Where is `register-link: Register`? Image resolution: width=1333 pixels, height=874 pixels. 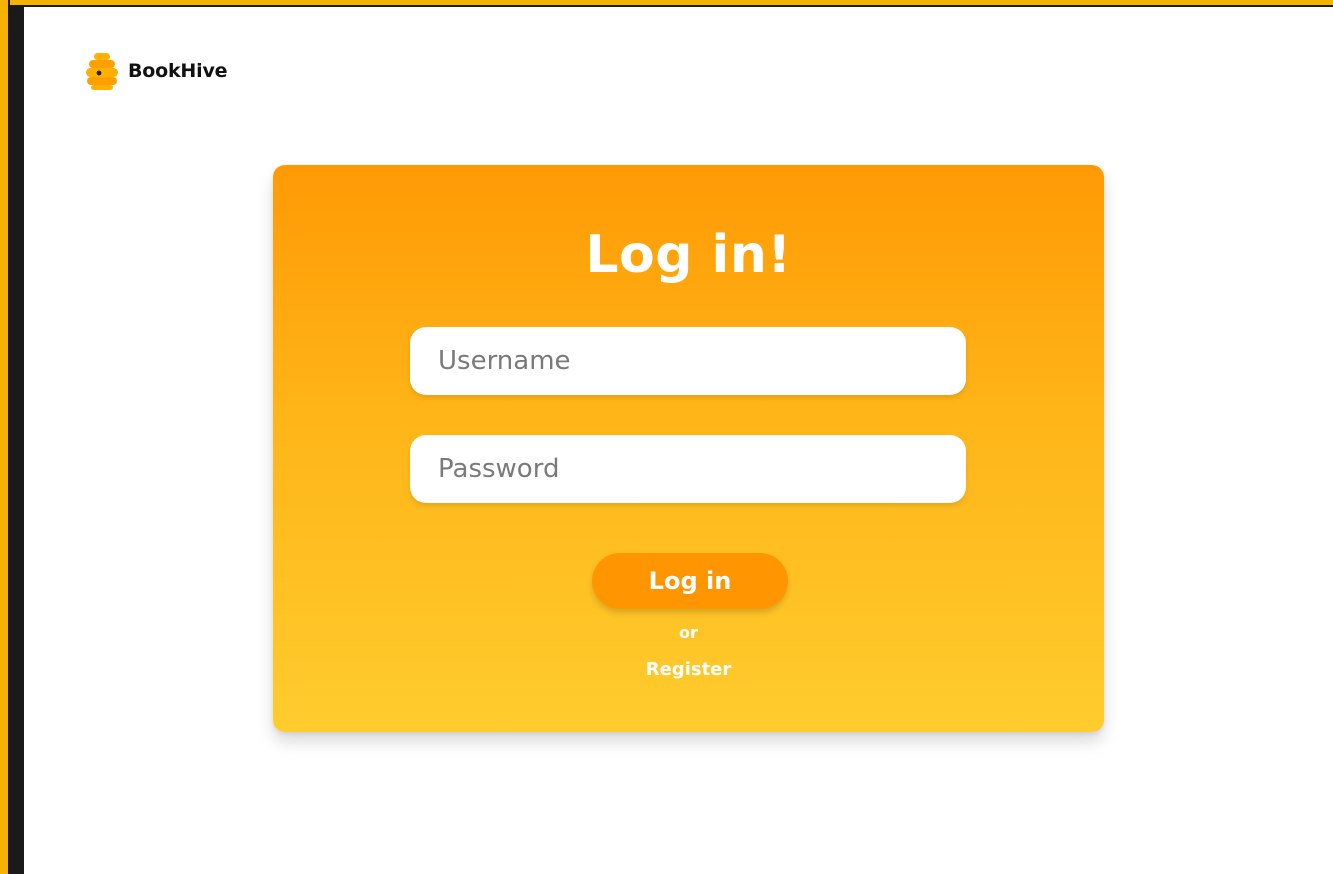 register-link: Register is located at coordinates (688, 669).